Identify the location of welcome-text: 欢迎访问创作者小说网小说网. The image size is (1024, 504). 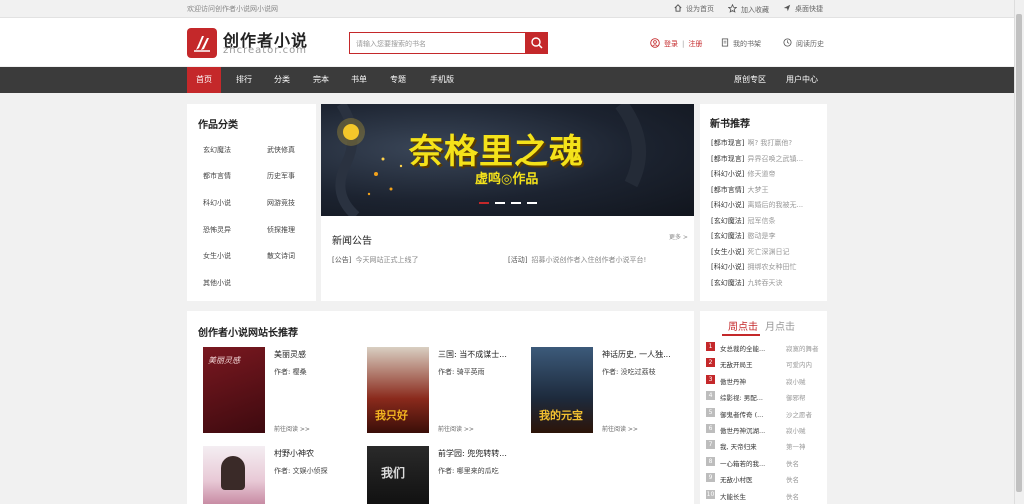
(232, 9).